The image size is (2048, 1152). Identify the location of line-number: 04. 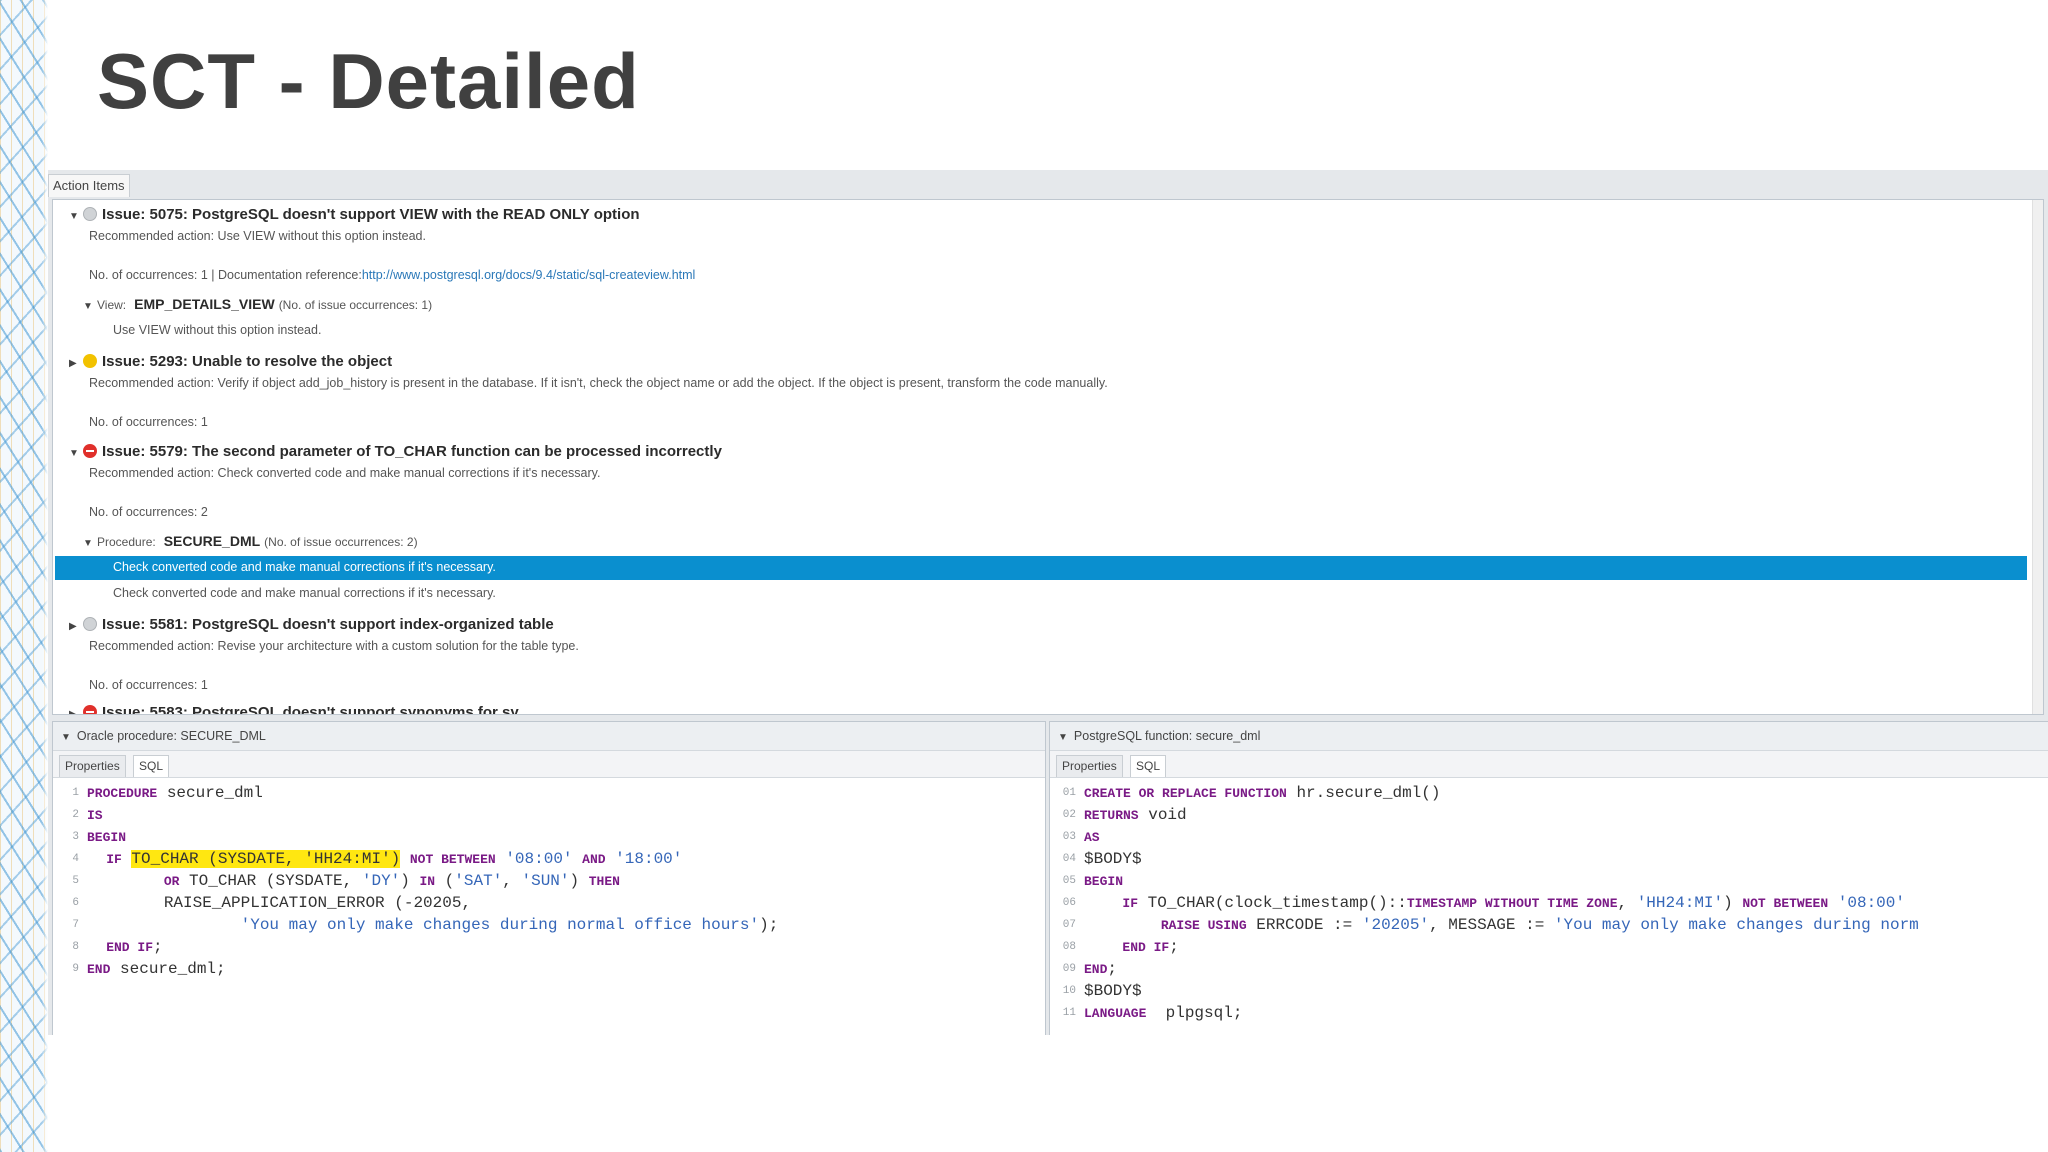
(1069, 859).